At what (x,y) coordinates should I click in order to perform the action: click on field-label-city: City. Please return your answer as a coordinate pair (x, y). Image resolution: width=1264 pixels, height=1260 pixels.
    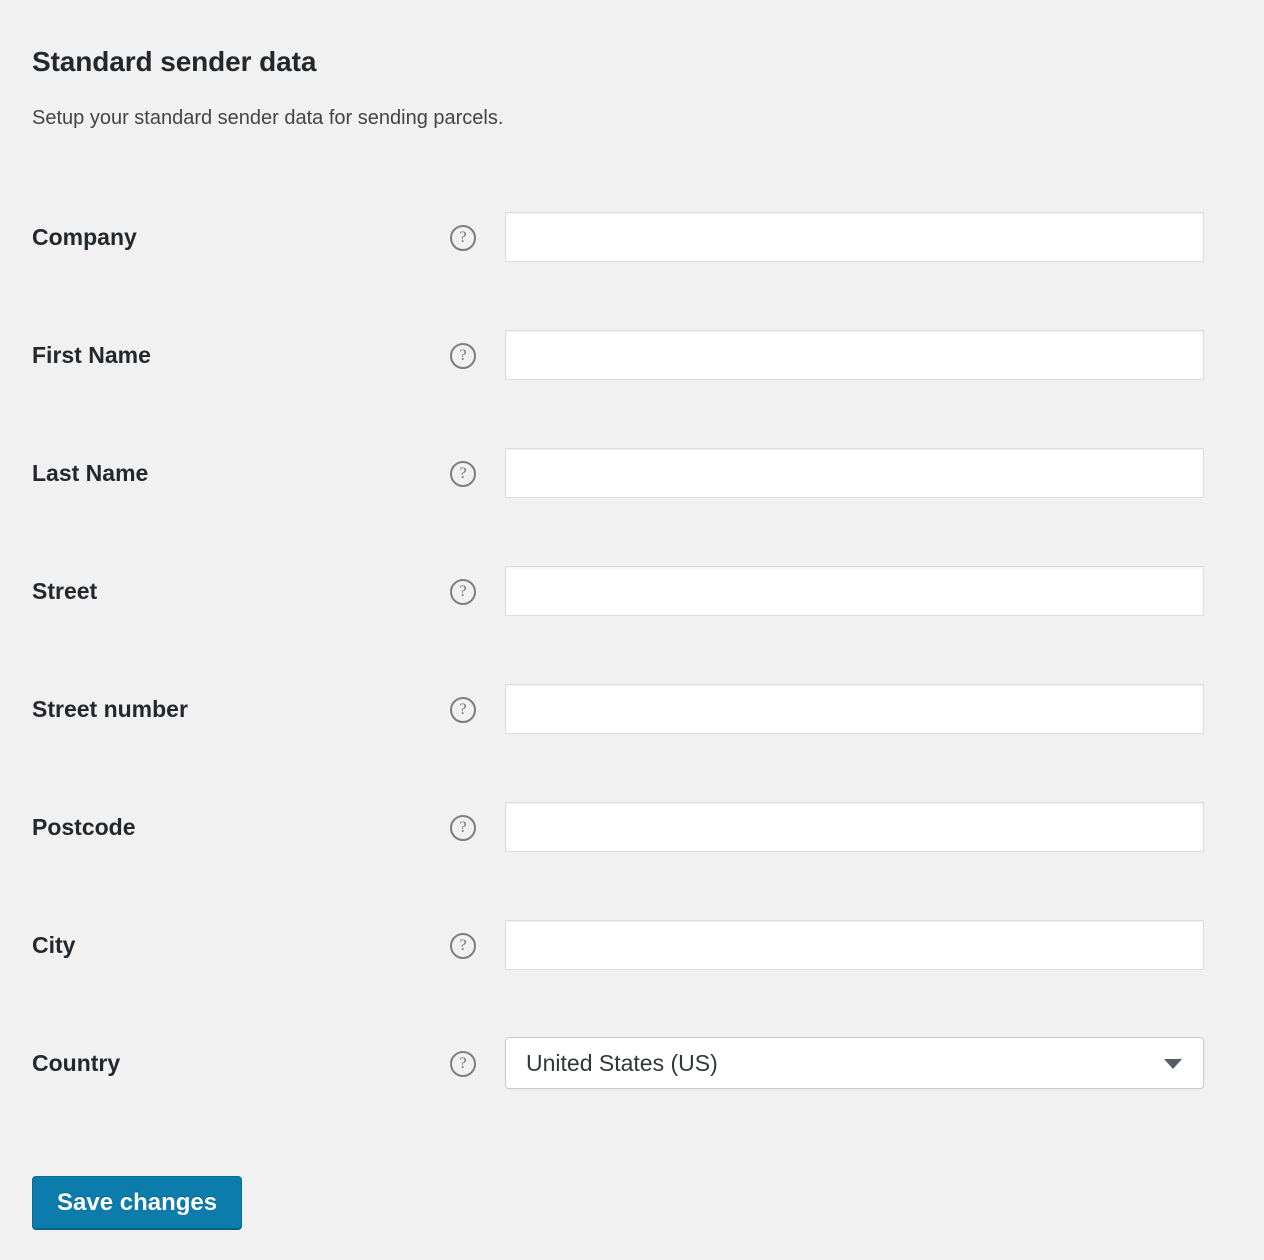
    Looking at the image, I should click on (54, 945).